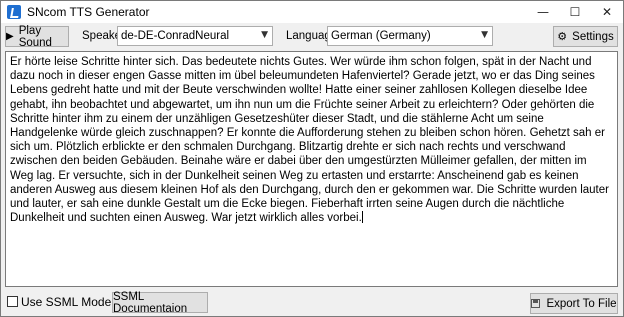 This screenshot has width=624, height=317. Describe the element at coordinates (66, 302) in the screenshot. I see `ssml-mode-label: Use SSML Mode` at that location.